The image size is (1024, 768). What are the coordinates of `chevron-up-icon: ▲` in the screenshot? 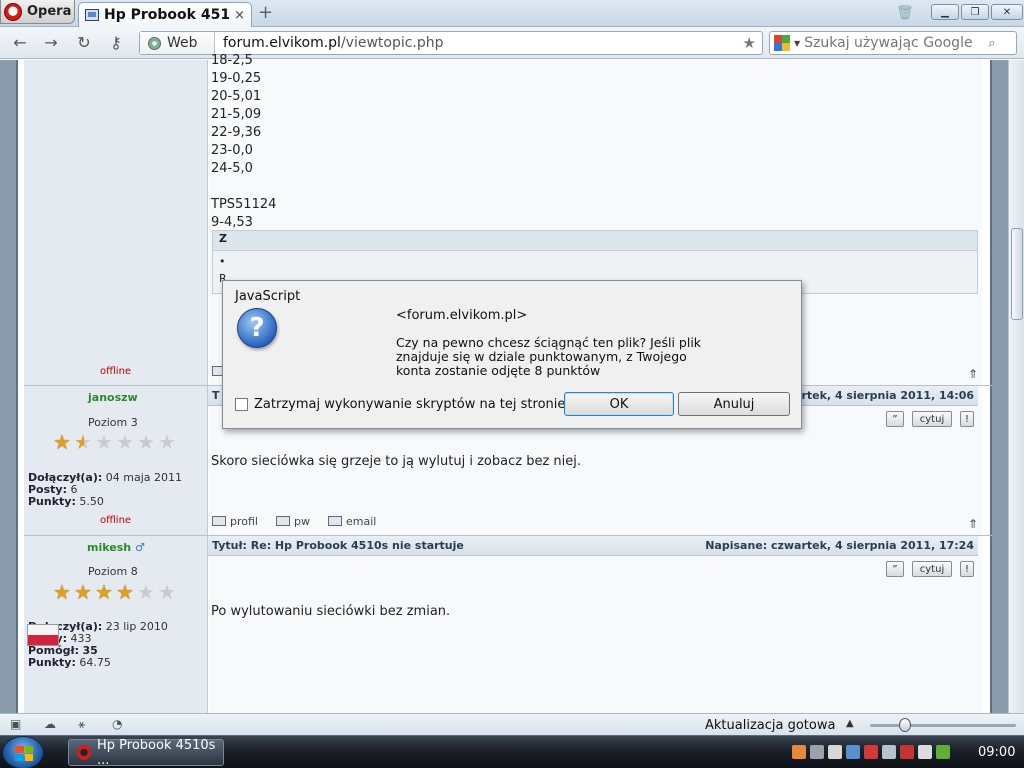 It's located at (850, 723).